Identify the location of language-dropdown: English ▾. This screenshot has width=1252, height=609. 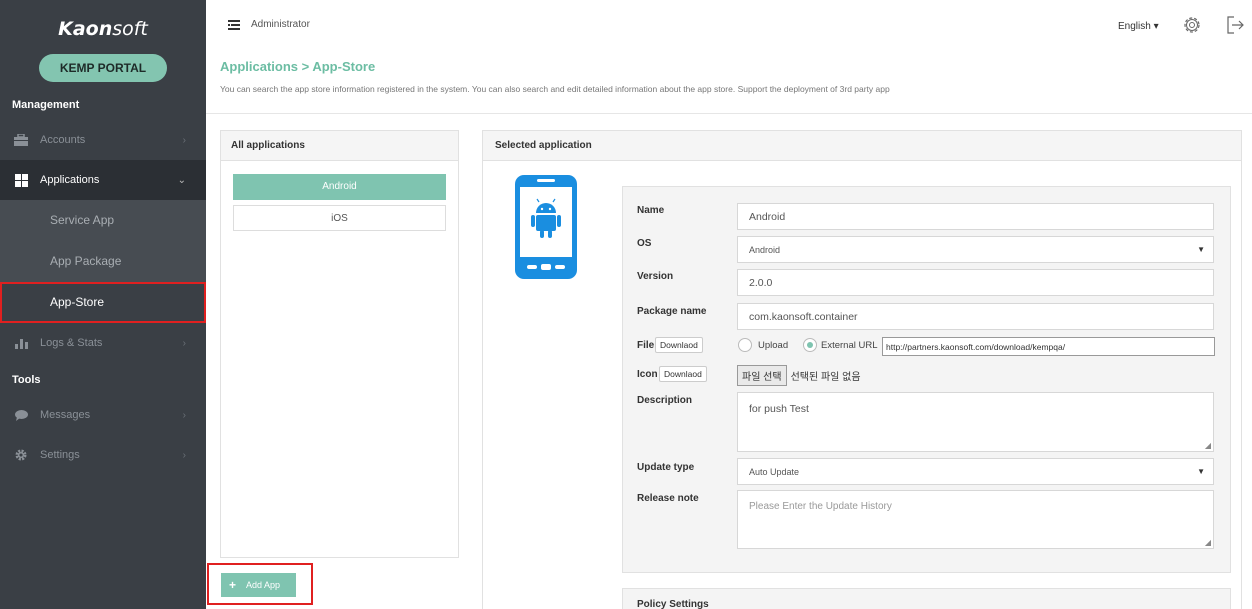
(1138, 26).